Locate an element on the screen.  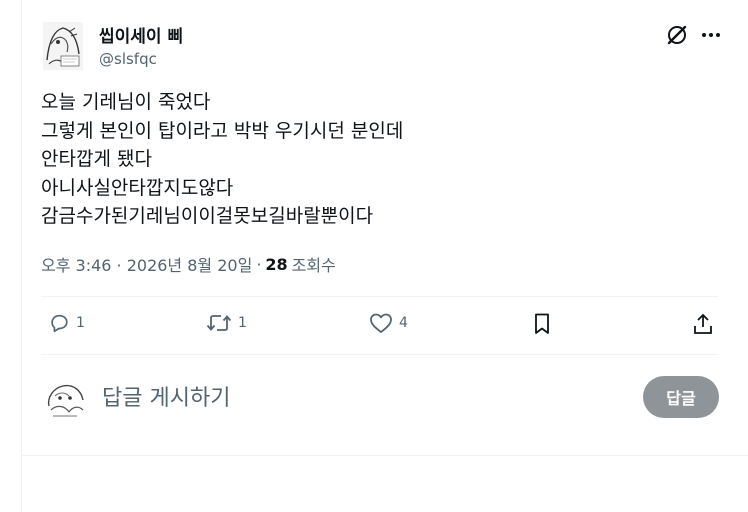
tweet-line: 그렇게 본인이 탑이라고 박박 우기시던 분인데 is located at coordinates (222, 130).